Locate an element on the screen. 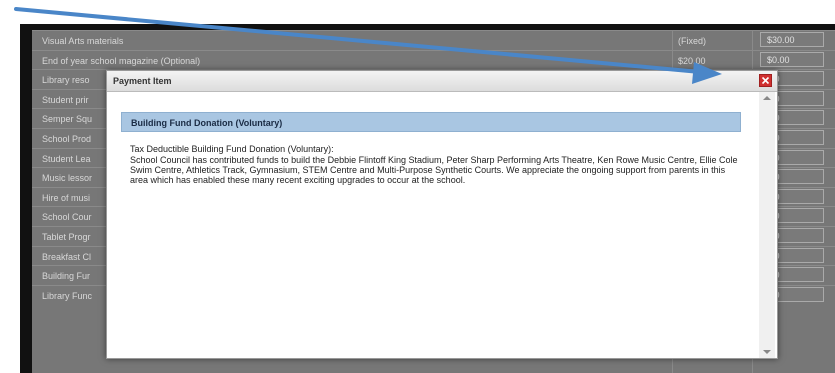  row-item-type: $20.00 is located at coordinates (692, 60).